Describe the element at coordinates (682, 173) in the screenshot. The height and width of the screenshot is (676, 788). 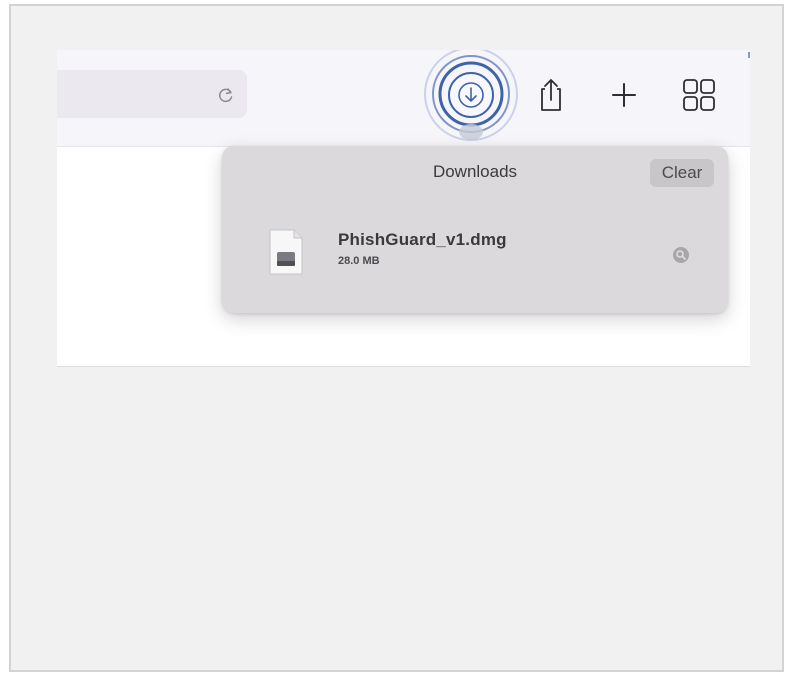
I see `clear-button: Clear` at that location.